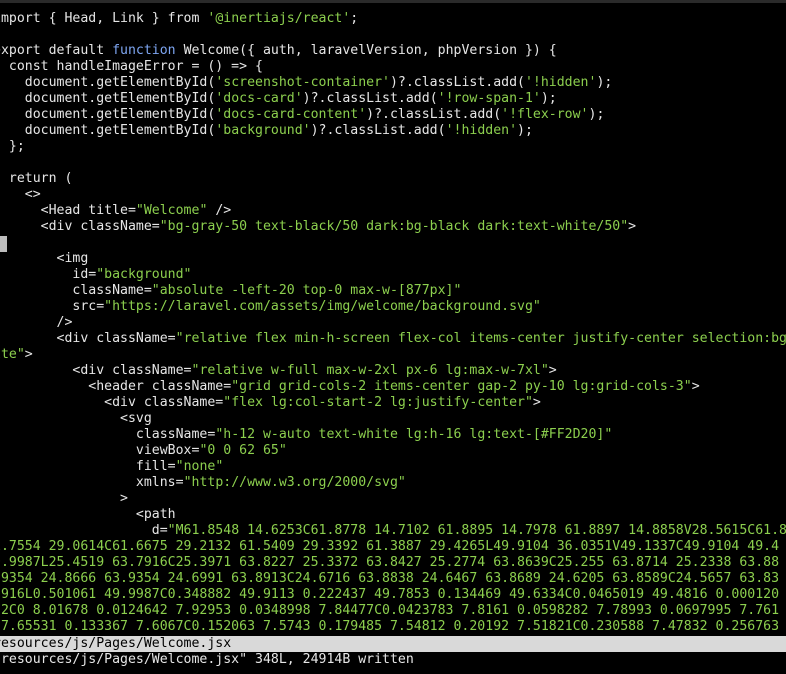  I want to click on code-text: };, so click(16, 146).